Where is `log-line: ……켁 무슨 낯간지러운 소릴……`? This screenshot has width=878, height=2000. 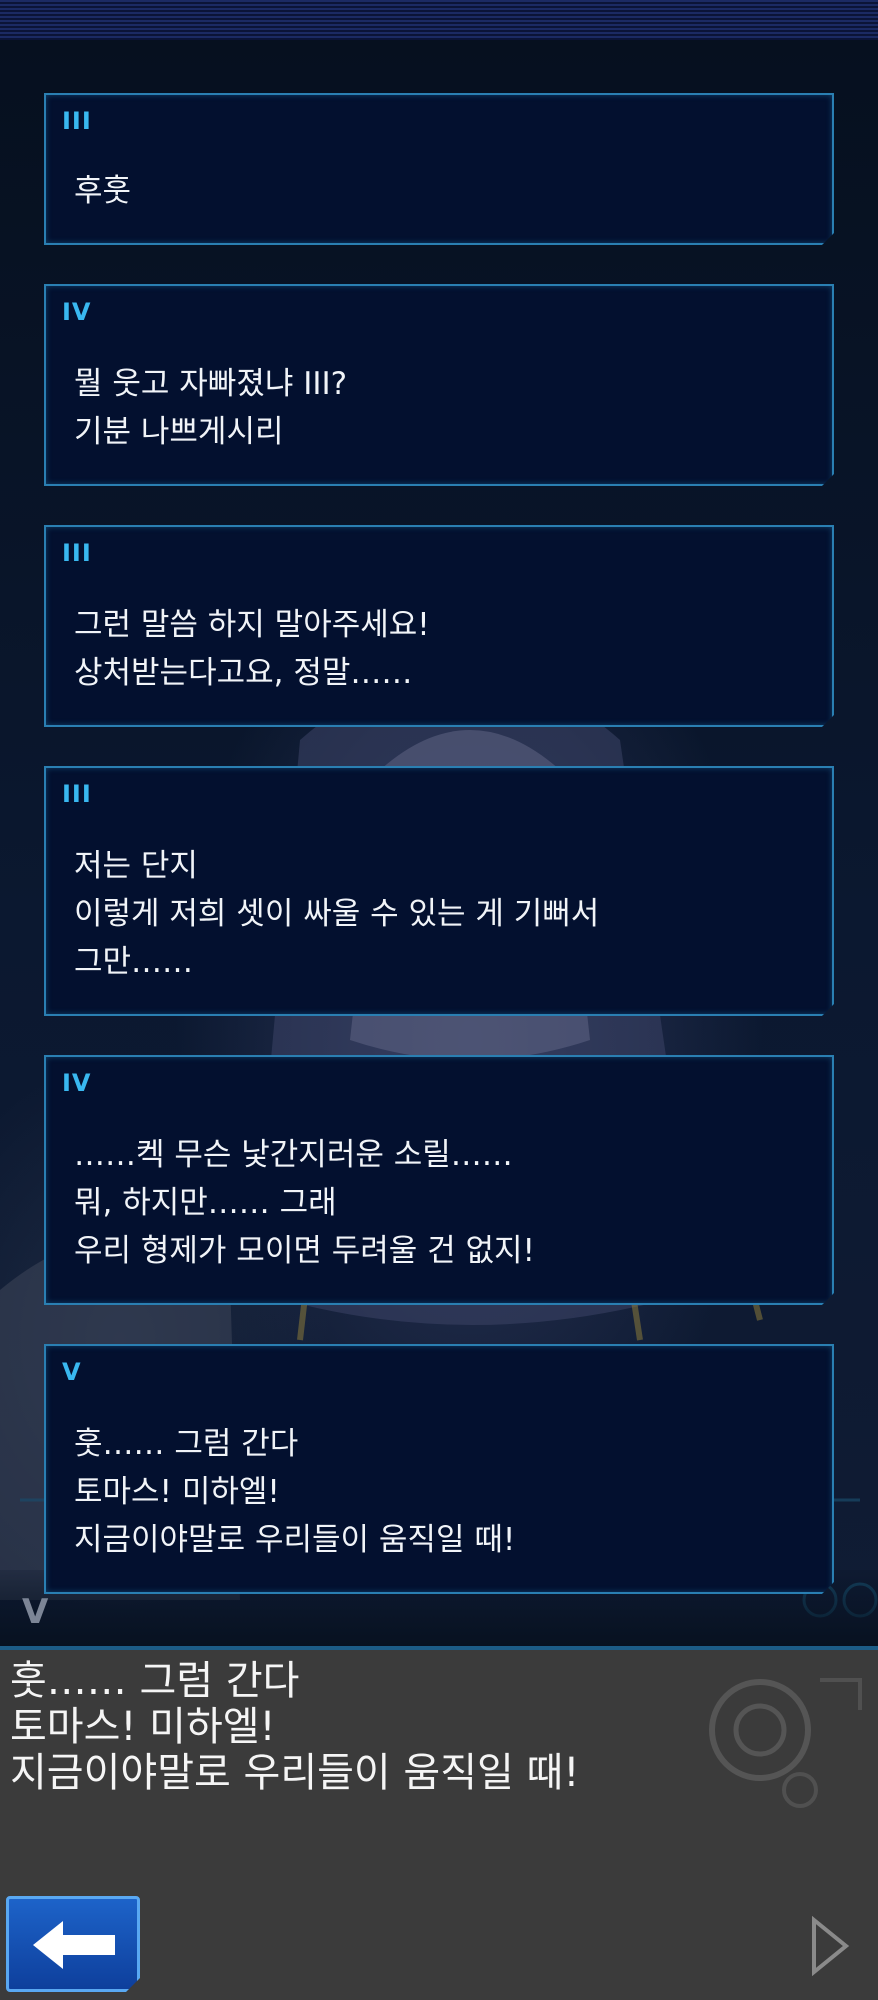
log-line: ……켁 무슨 낯간지러운 소릴…… is located at coordinates (293, 1155).